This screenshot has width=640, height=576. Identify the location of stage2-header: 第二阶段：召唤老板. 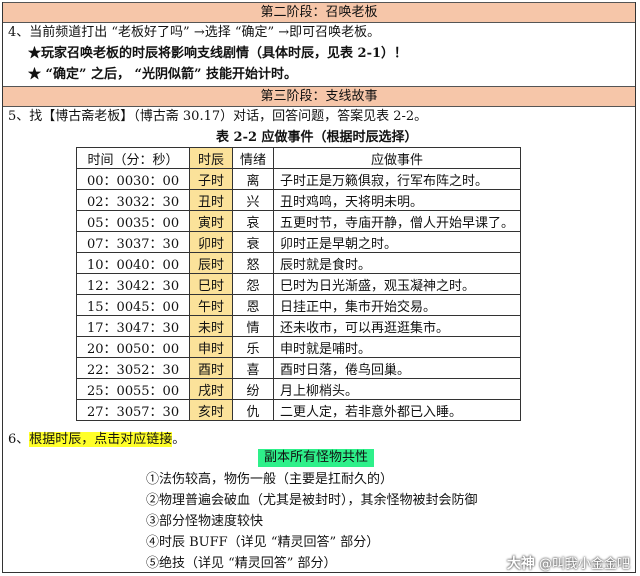
(319, 12).